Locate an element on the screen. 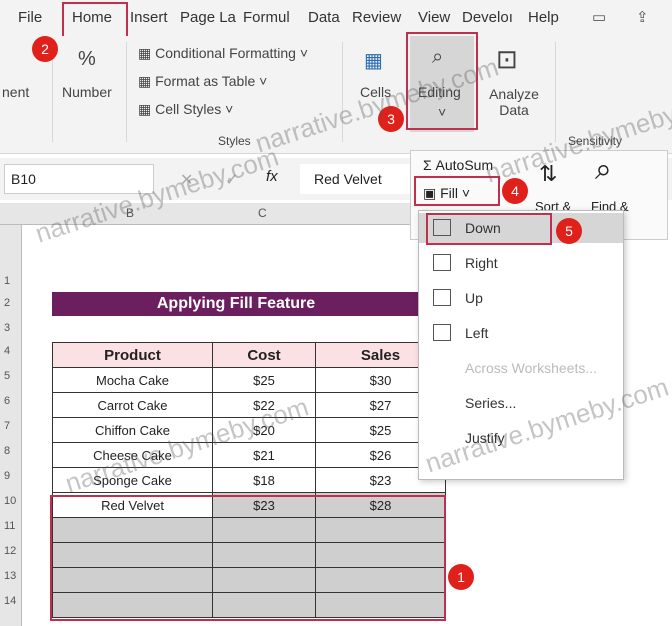  table-cell: Chiffon Cake is located at coordinates (132, 430).